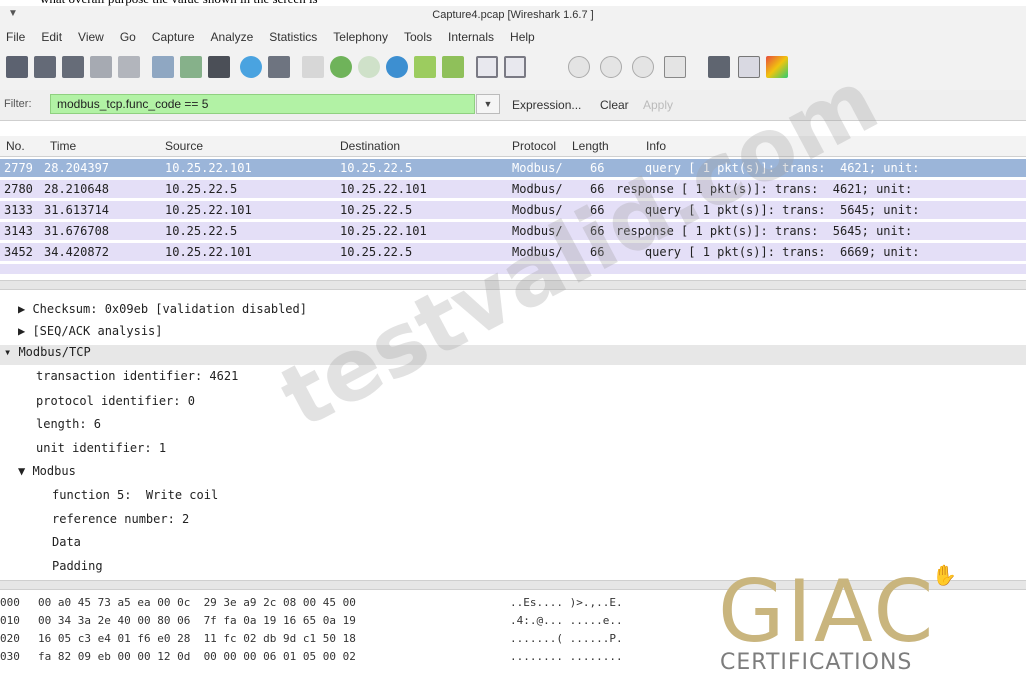  What do you see at coordinates (515, 67) in the screenshot?
I see `autoscroll-icon` at bounding box center [515, 67].